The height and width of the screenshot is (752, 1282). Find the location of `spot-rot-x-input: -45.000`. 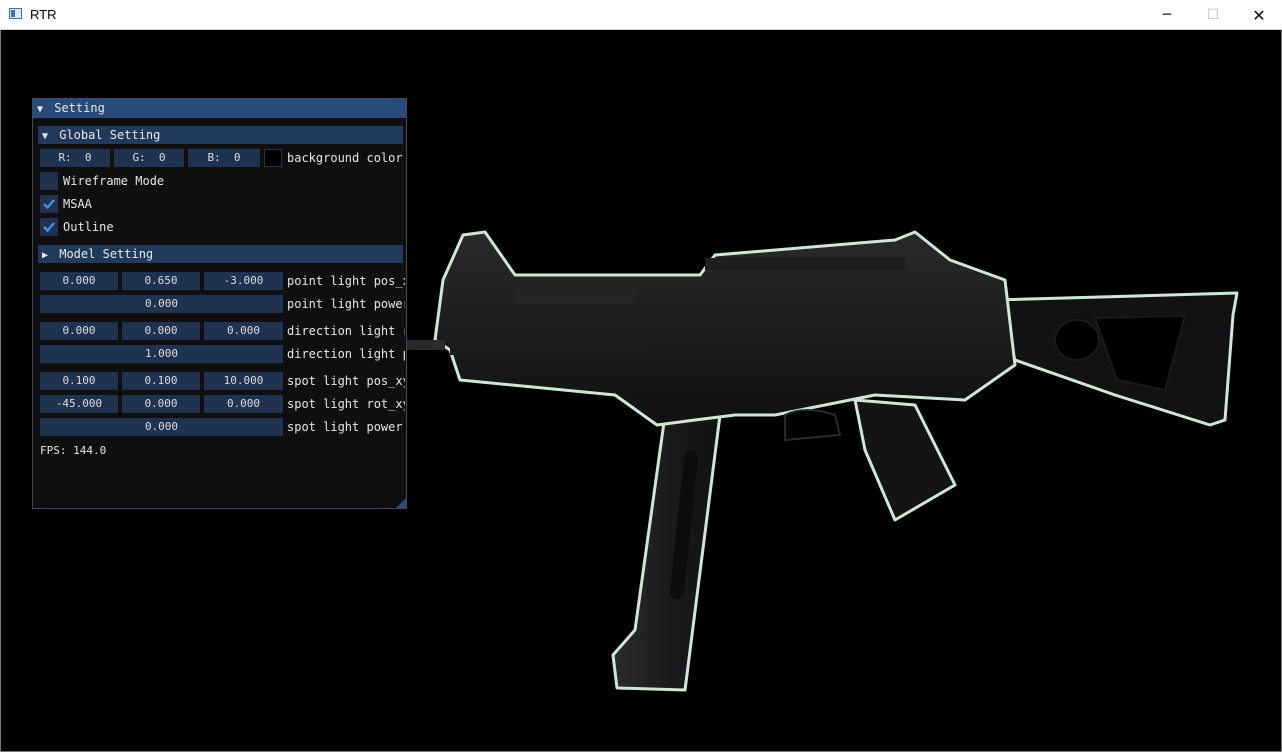

spot-rot-x-input: -45.000 is located at coordinates (79, 404).